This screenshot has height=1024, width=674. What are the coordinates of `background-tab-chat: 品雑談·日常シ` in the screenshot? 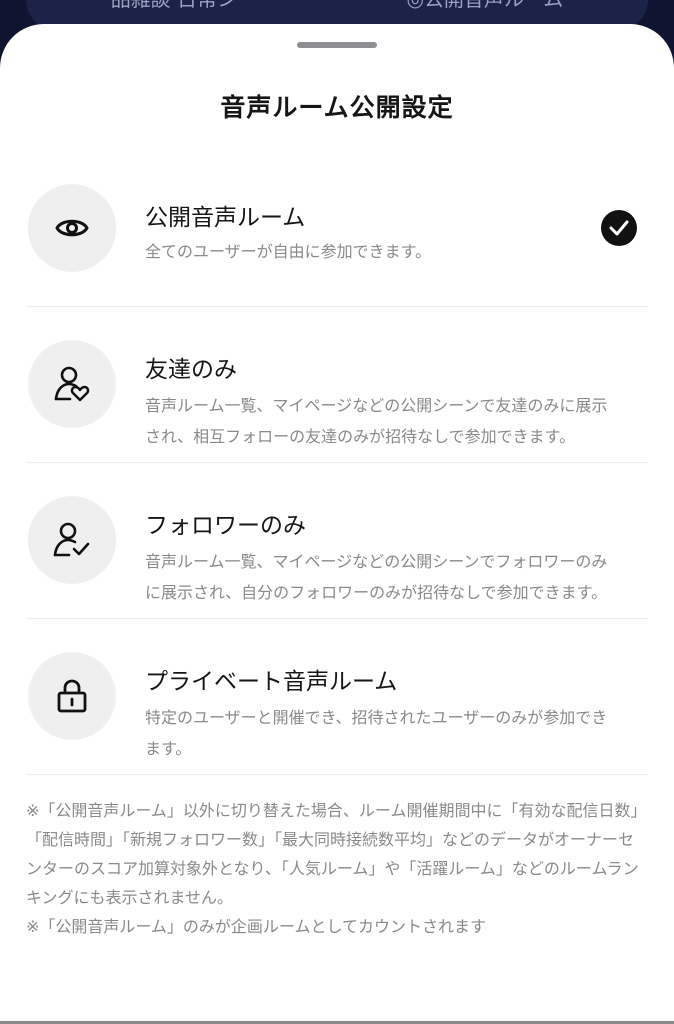 It's located at (174, 6).